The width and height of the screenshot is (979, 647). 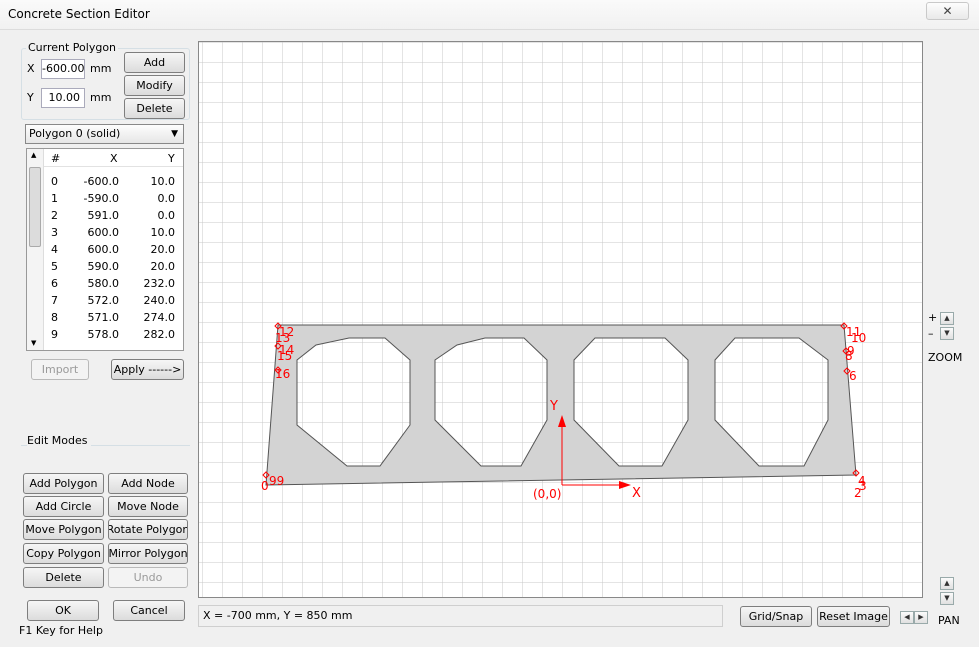 I want to click on table-row: 1 -590.0 0.0, so click(x=113, y=200).